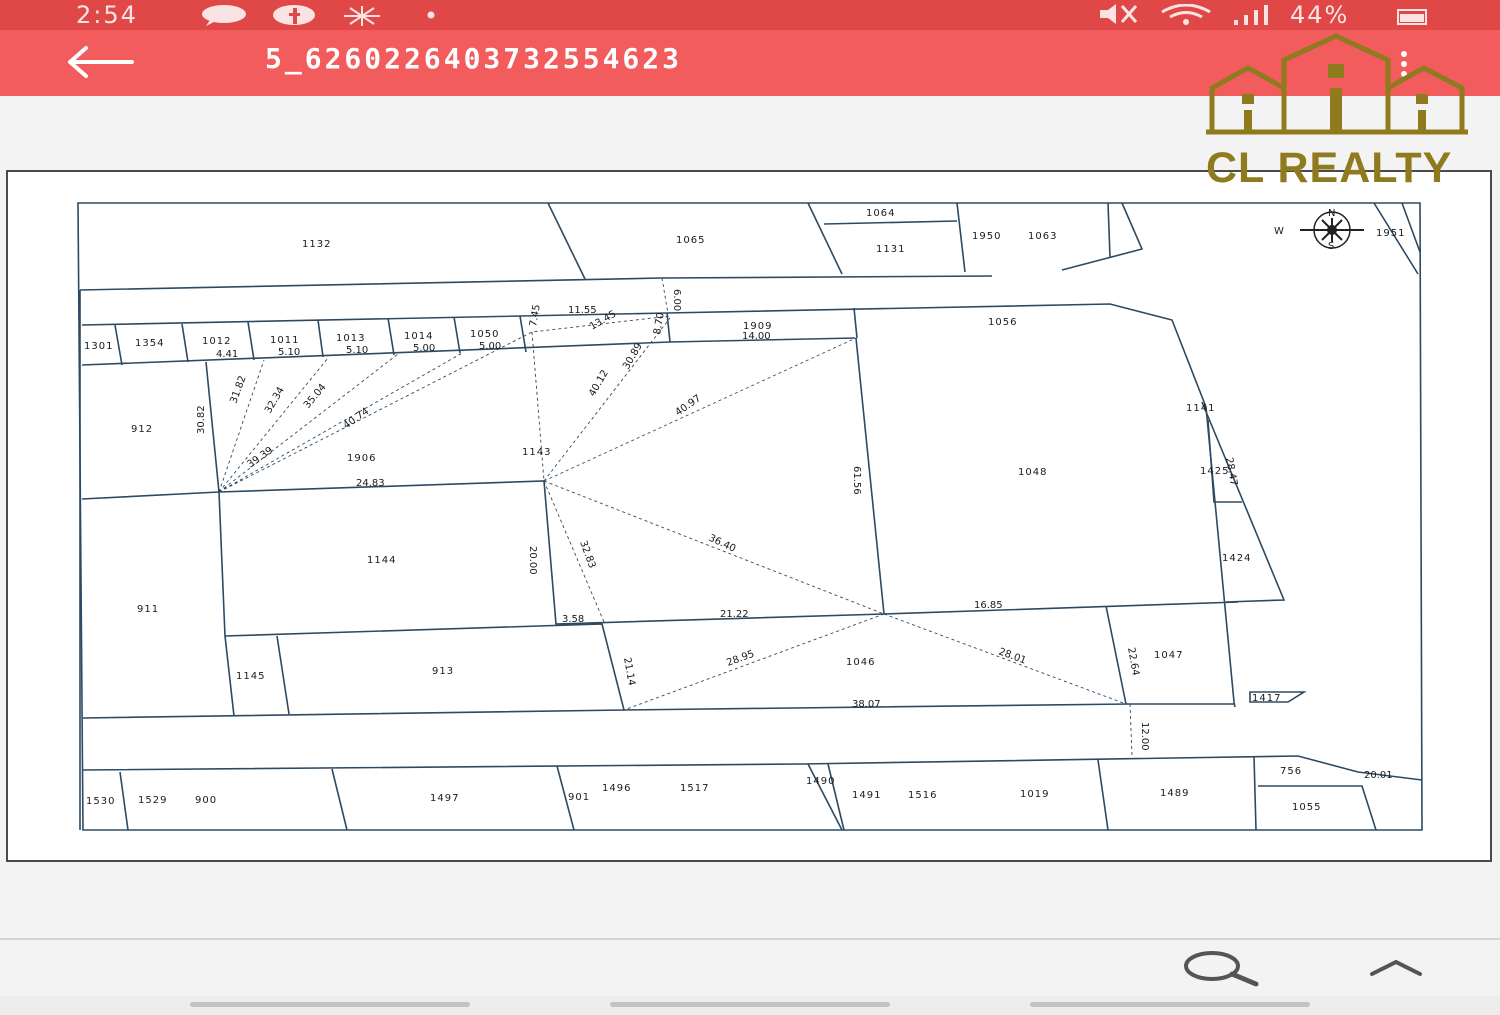 This screenshot has height=1015, width=1500. I want to click on lot-label: 1491, so click(866, 795).